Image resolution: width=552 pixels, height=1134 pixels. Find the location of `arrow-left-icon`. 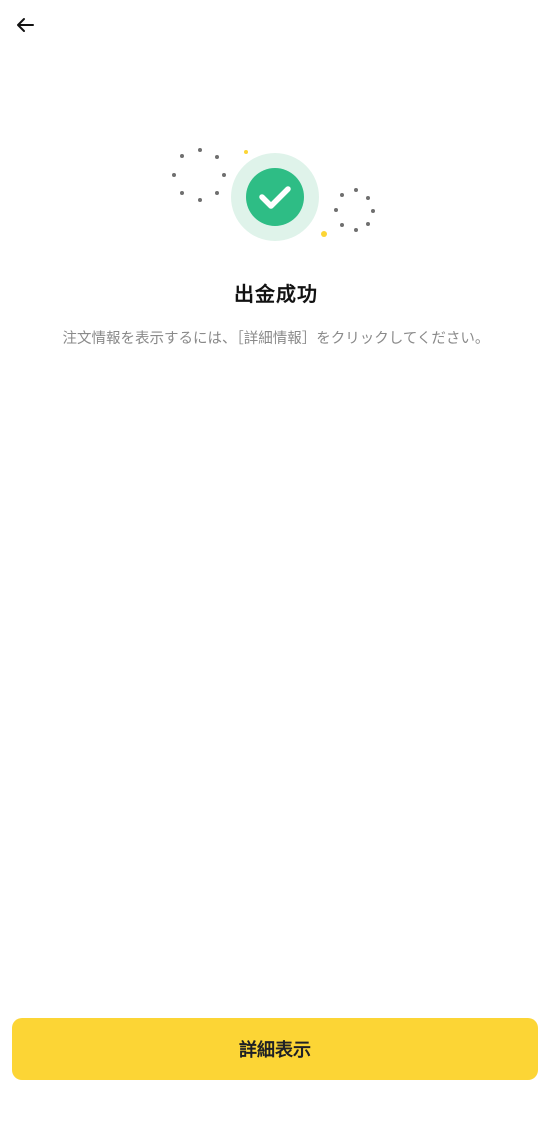

arrow-left-icon is located at coordinates (25, 25).